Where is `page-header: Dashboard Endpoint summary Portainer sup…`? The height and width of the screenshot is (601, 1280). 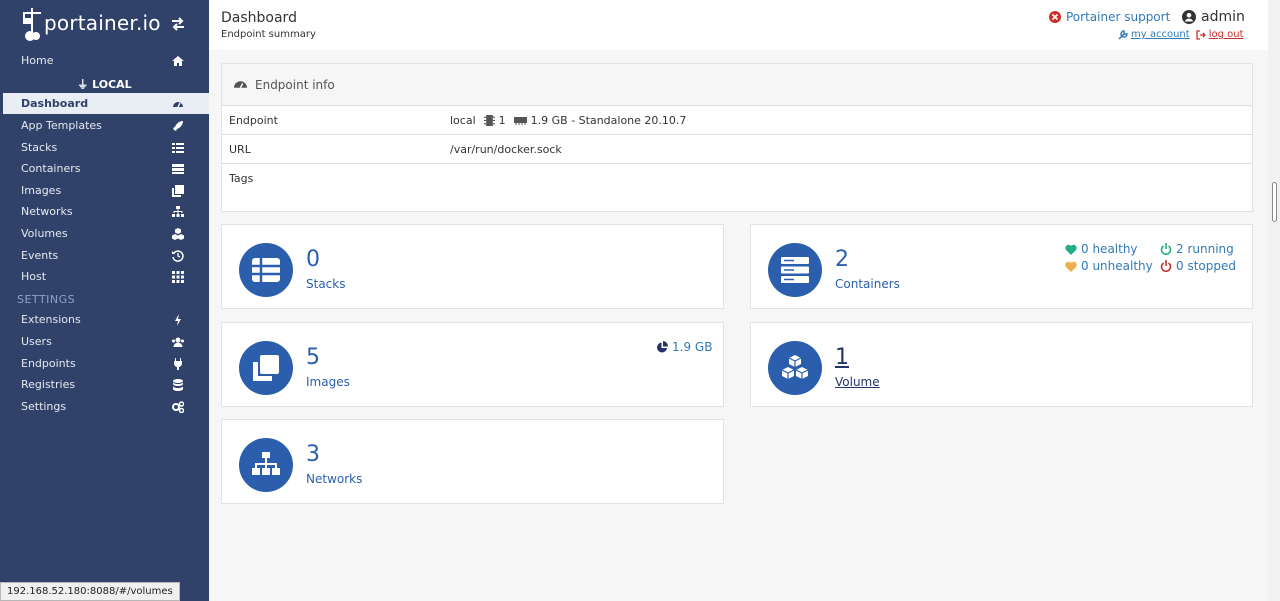 page-header: Dashboard Endpoint summary Portainer sup… is located at coordinates (738, 25).